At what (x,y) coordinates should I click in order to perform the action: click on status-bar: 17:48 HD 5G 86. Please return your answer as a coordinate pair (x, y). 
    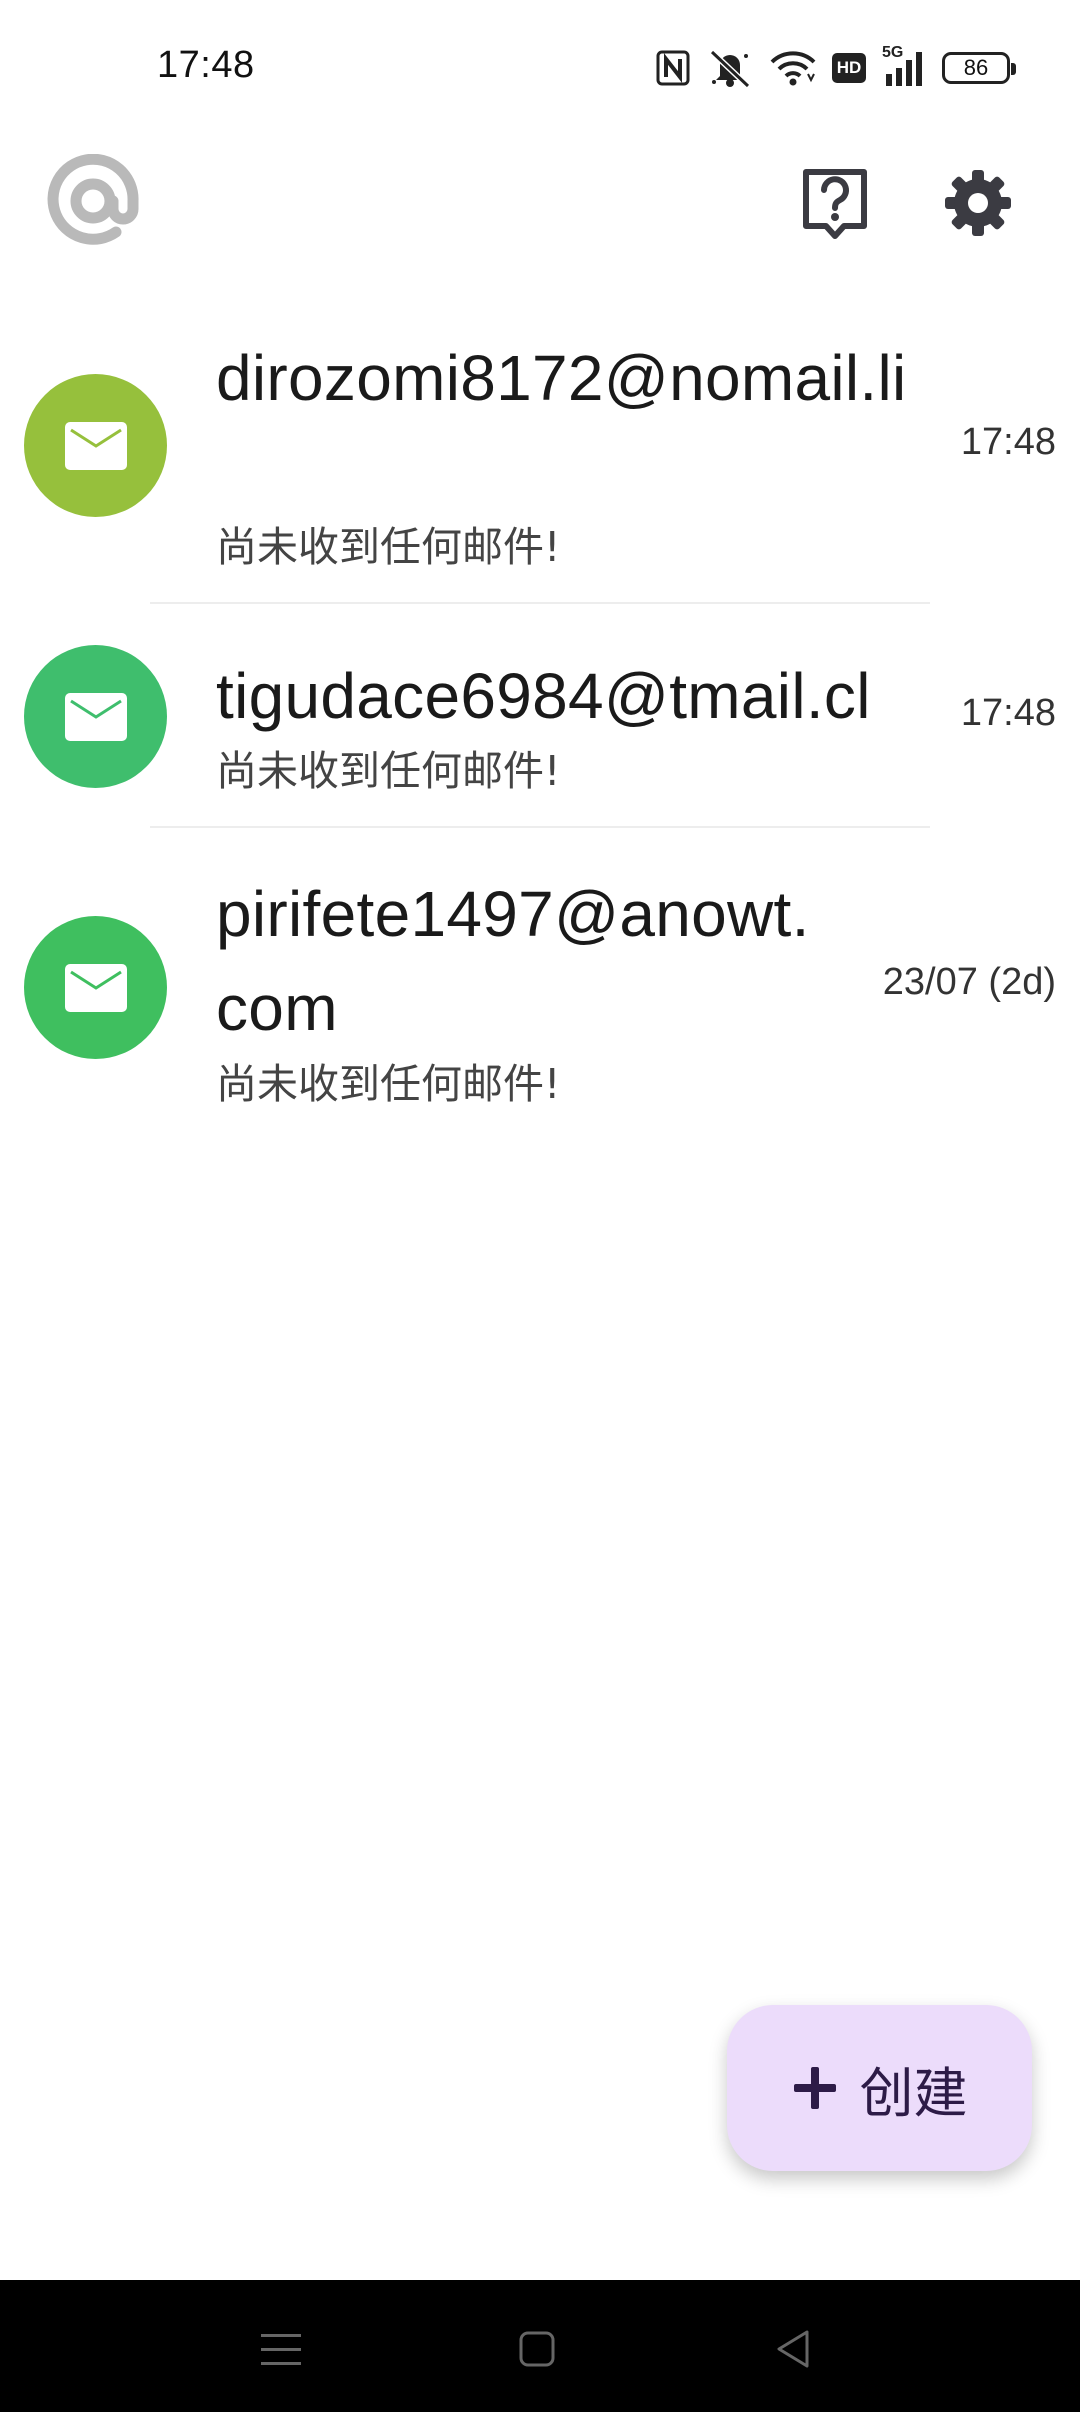
    Looking at the image, I should click on (540, 70).